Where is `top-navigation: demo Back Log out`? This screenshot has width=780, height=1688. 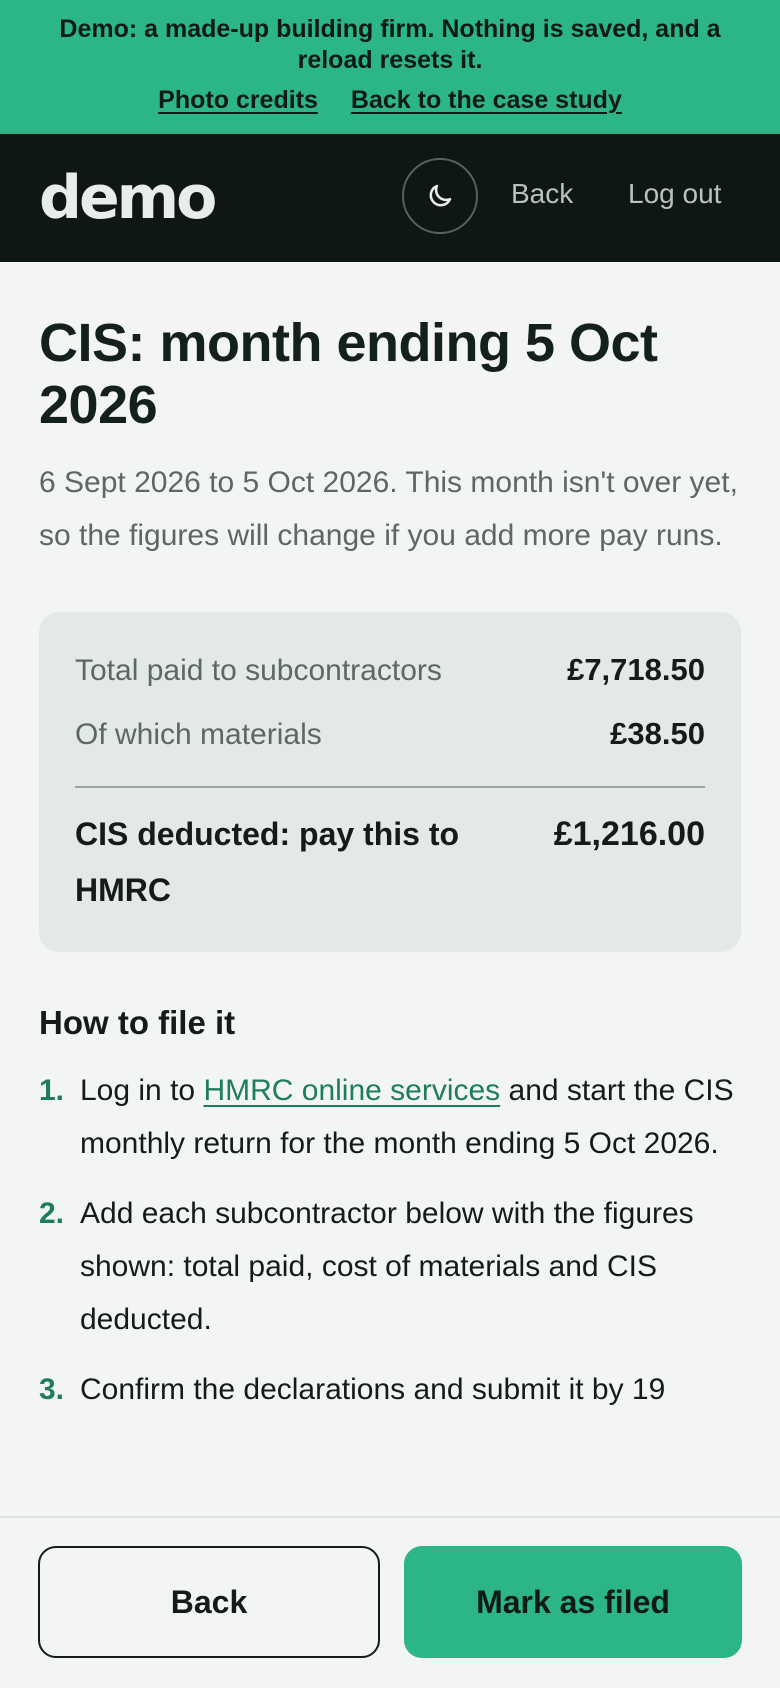
top-navigation: demo Back Log out is located at coordinates (390, 198).